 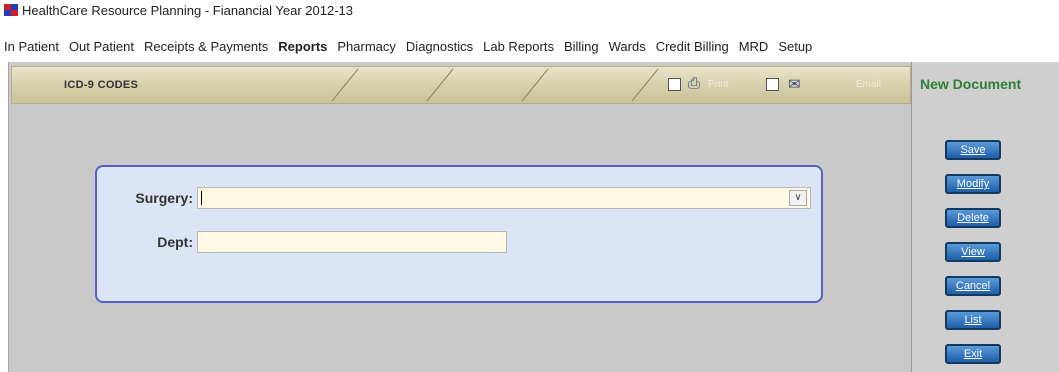 I want to click on module-ribbon: ICD-9 CODES ⎙ Print ✉ Email, so click(x=461, y=85).